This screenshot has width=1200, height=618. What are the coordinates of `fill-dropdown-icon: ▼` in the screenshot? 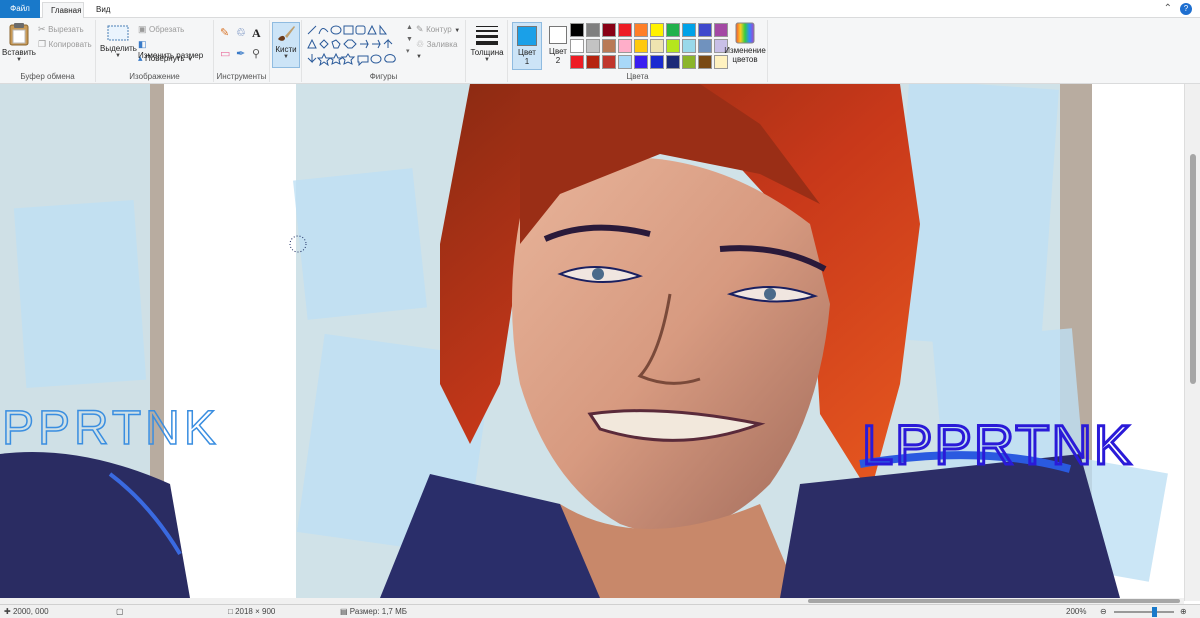 It's located at (419, 57).